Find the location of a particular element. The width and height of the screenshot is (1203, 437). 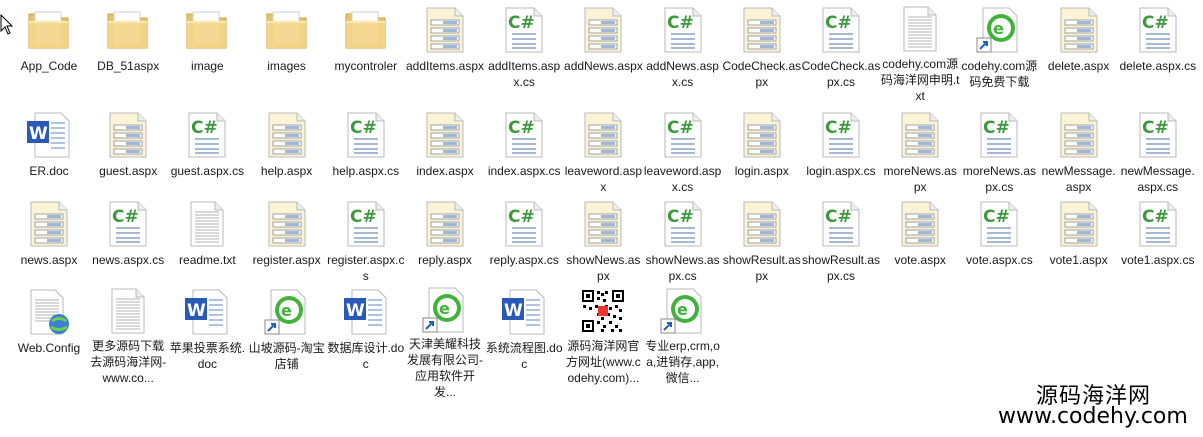

file-item: W 数据库设计.doc is located at coordinates (366, 336).